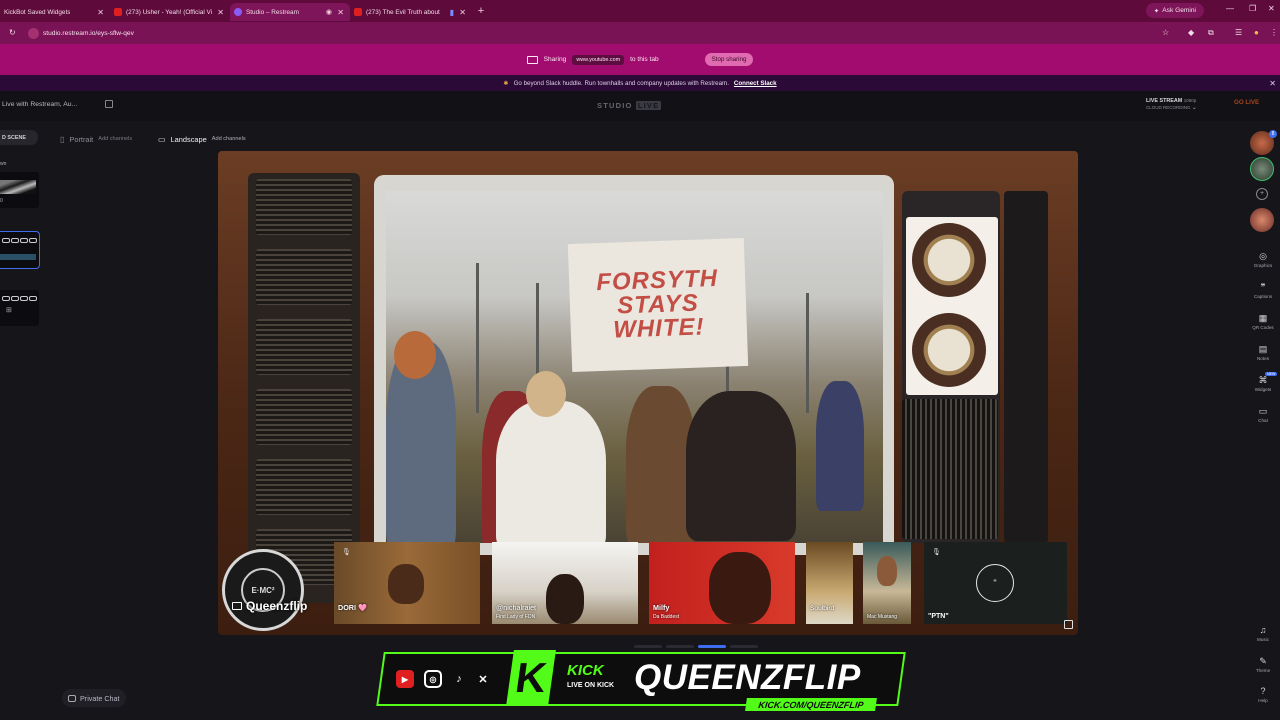 The image size is (1280, 720). Describe the element at coordinates (411, 12) in the screenshot. I see `tab-evil-truth: (273) The Evil Truth about I ▮ ✕` at that location.